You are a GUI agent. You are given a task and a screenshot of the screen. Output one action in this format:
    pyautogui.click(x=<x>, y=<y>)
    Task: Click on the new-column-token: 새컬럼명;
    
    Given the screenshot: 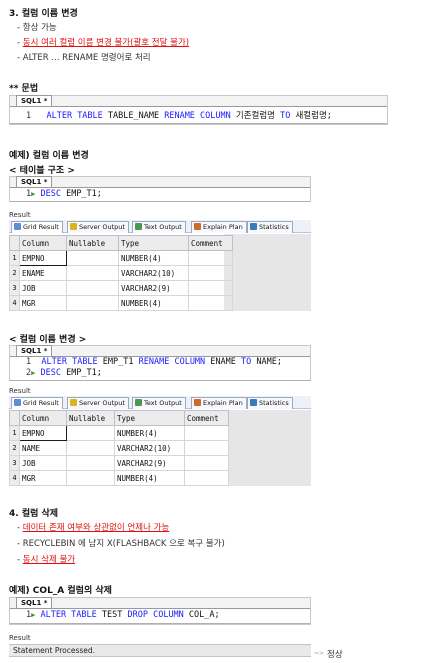 What is the action you would take?
    pyautogui.click(x=313, y=116)
    